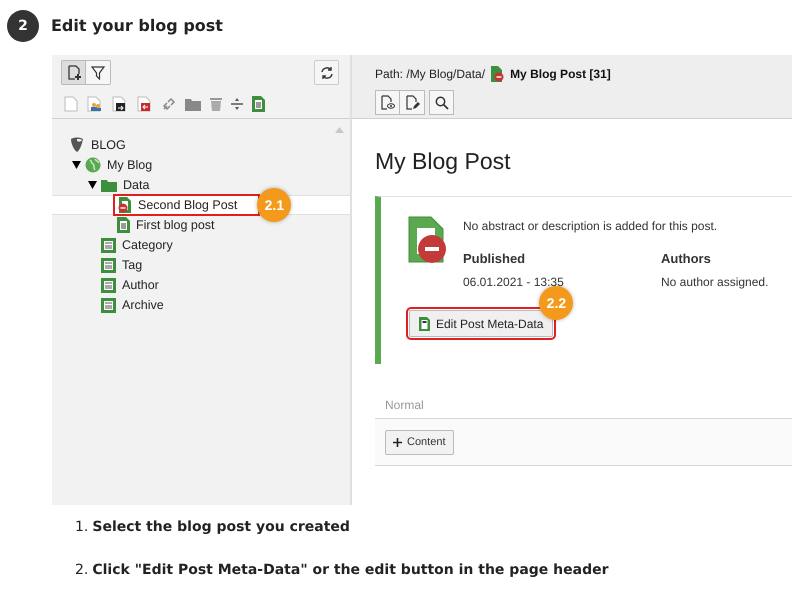 The height and width of the screenshot is (608, 805). I want to click on step-number: 2, so click(23, 26).